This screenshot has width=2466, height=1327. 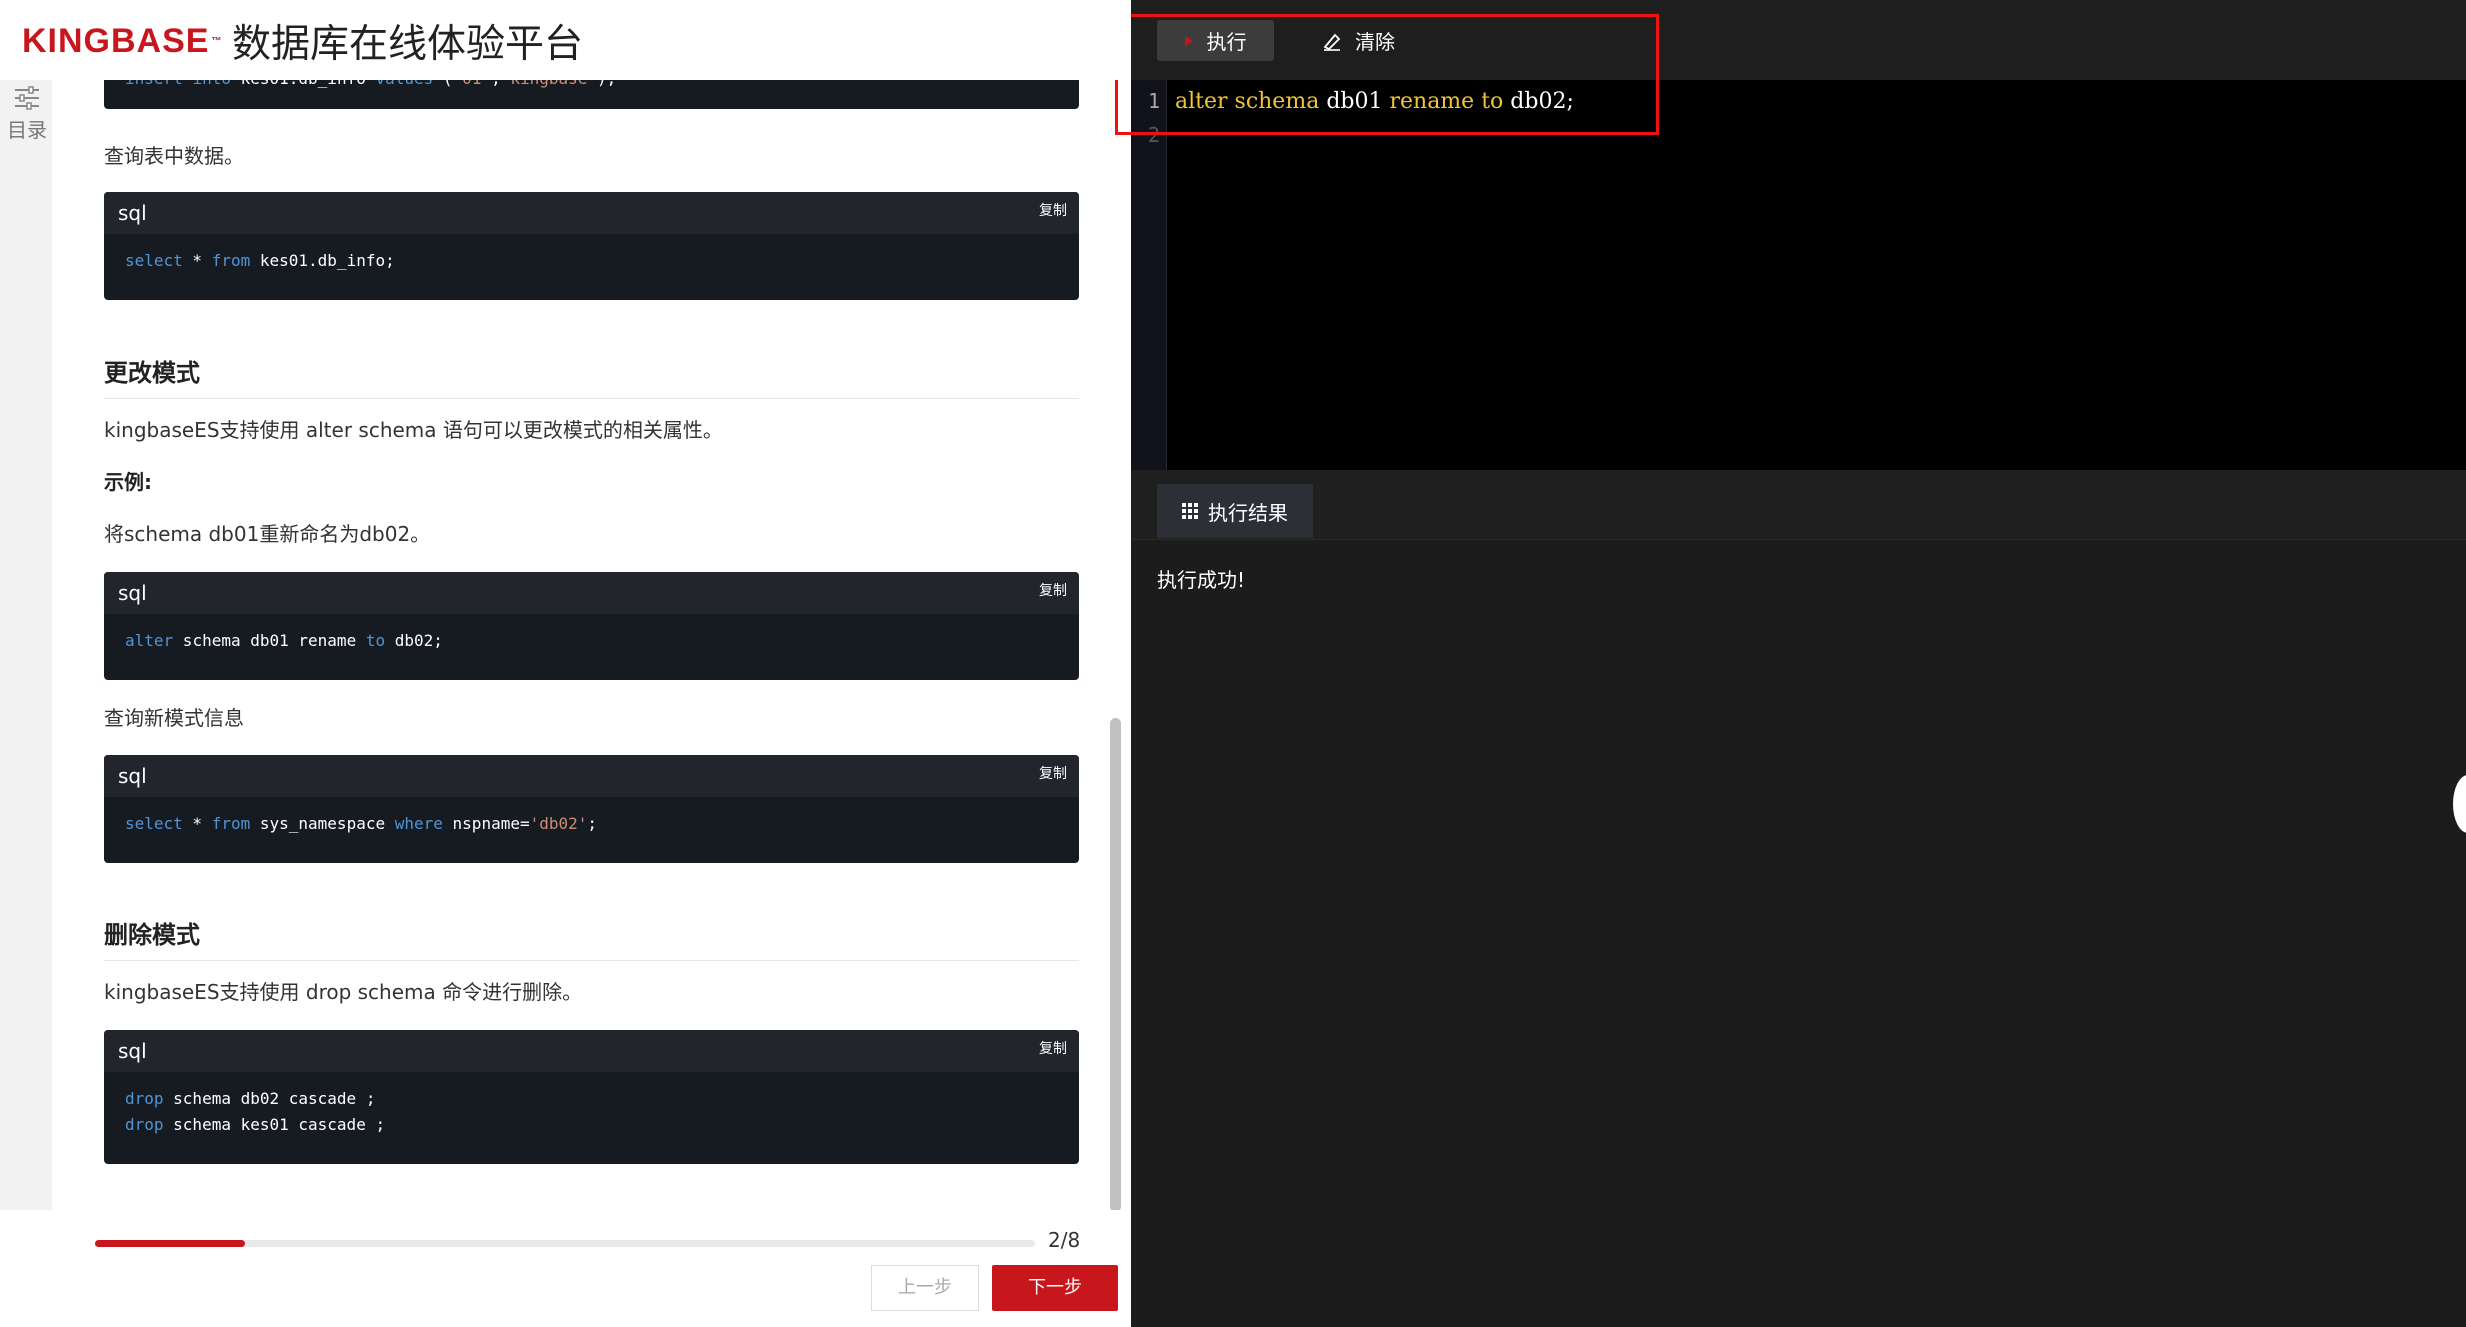 I want to click on section-heading-drop: 删除模式, so click(x=591, y=938).